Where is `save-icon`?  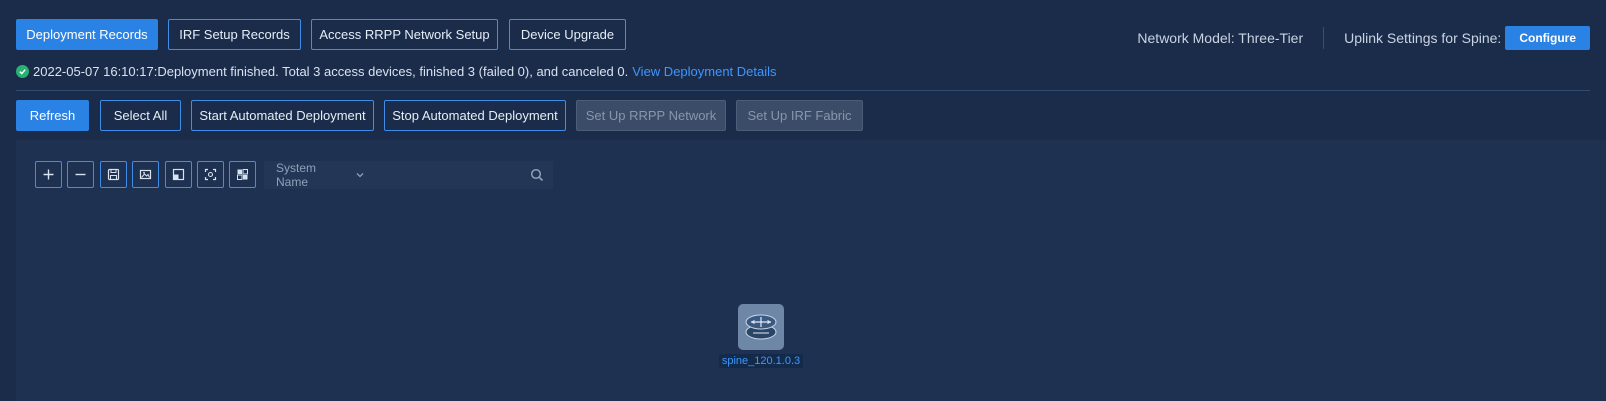
save-icon is located at coordinates (113, 174).